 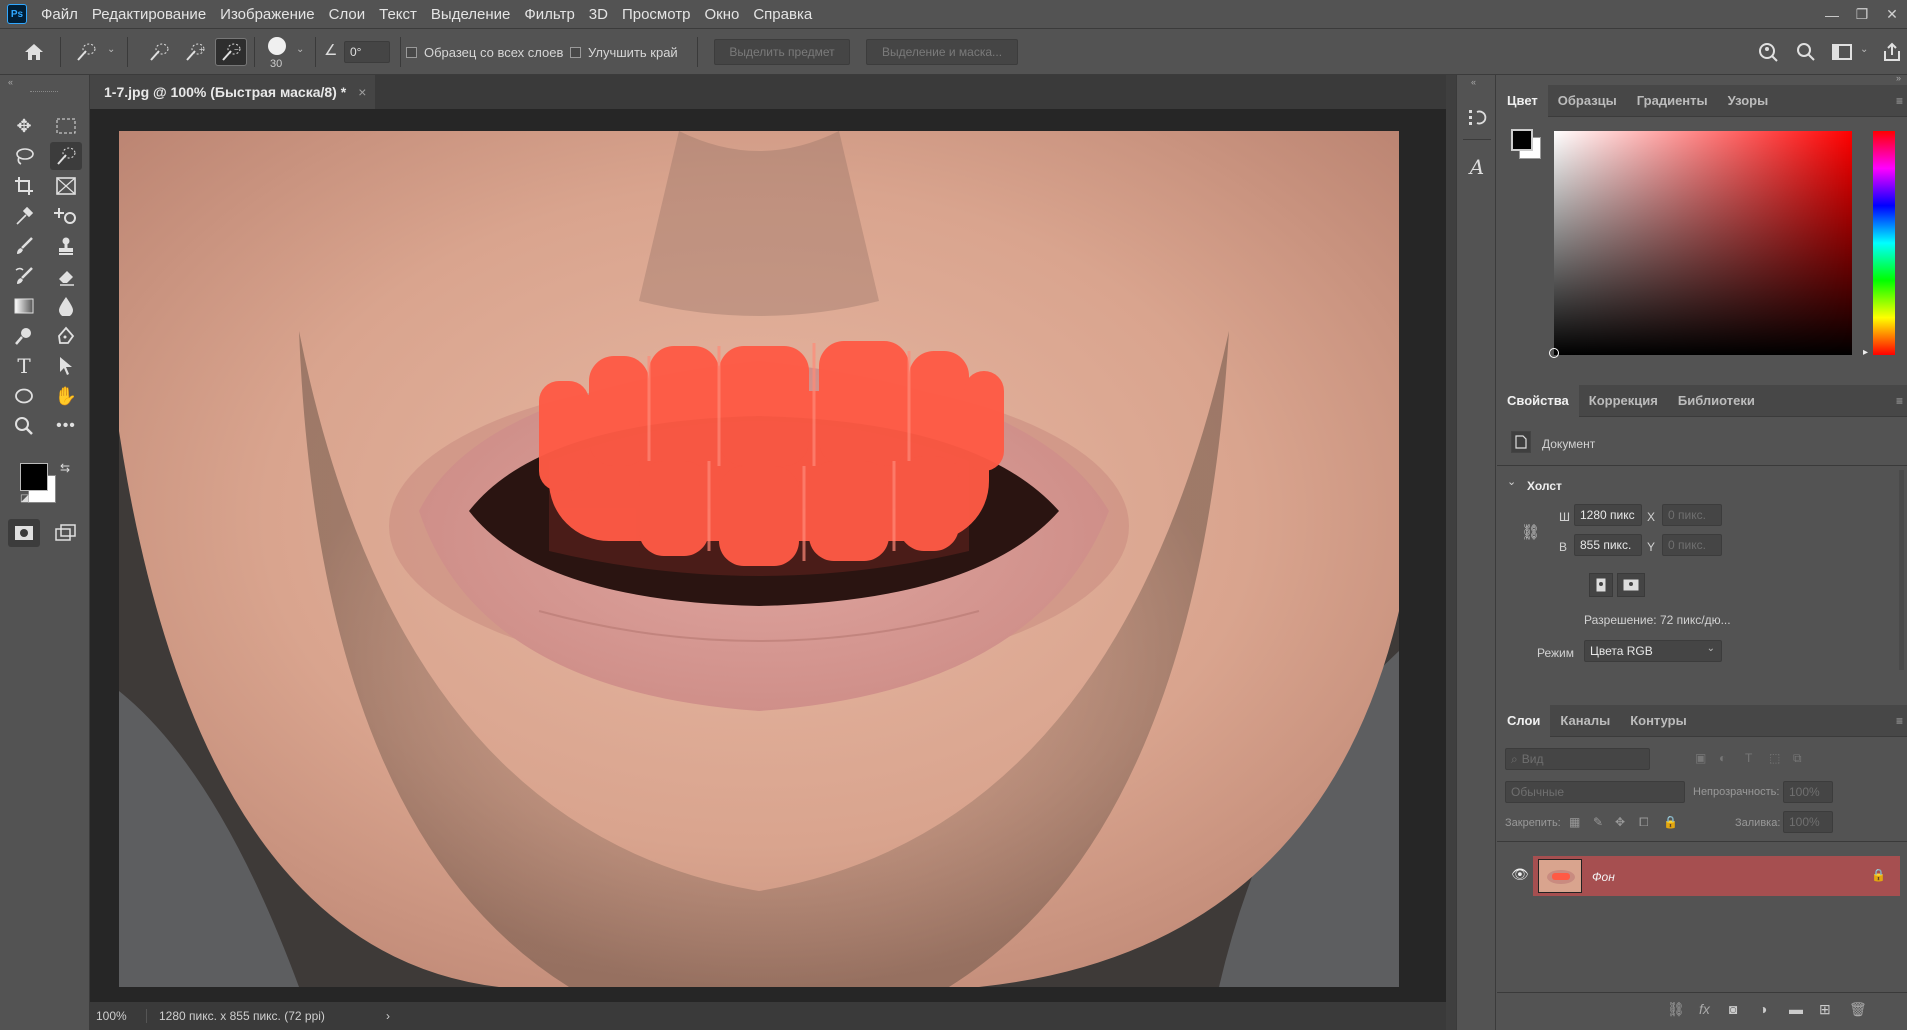 I want to click on tab-patterns: Узоры, so click(x=1748, y=101).